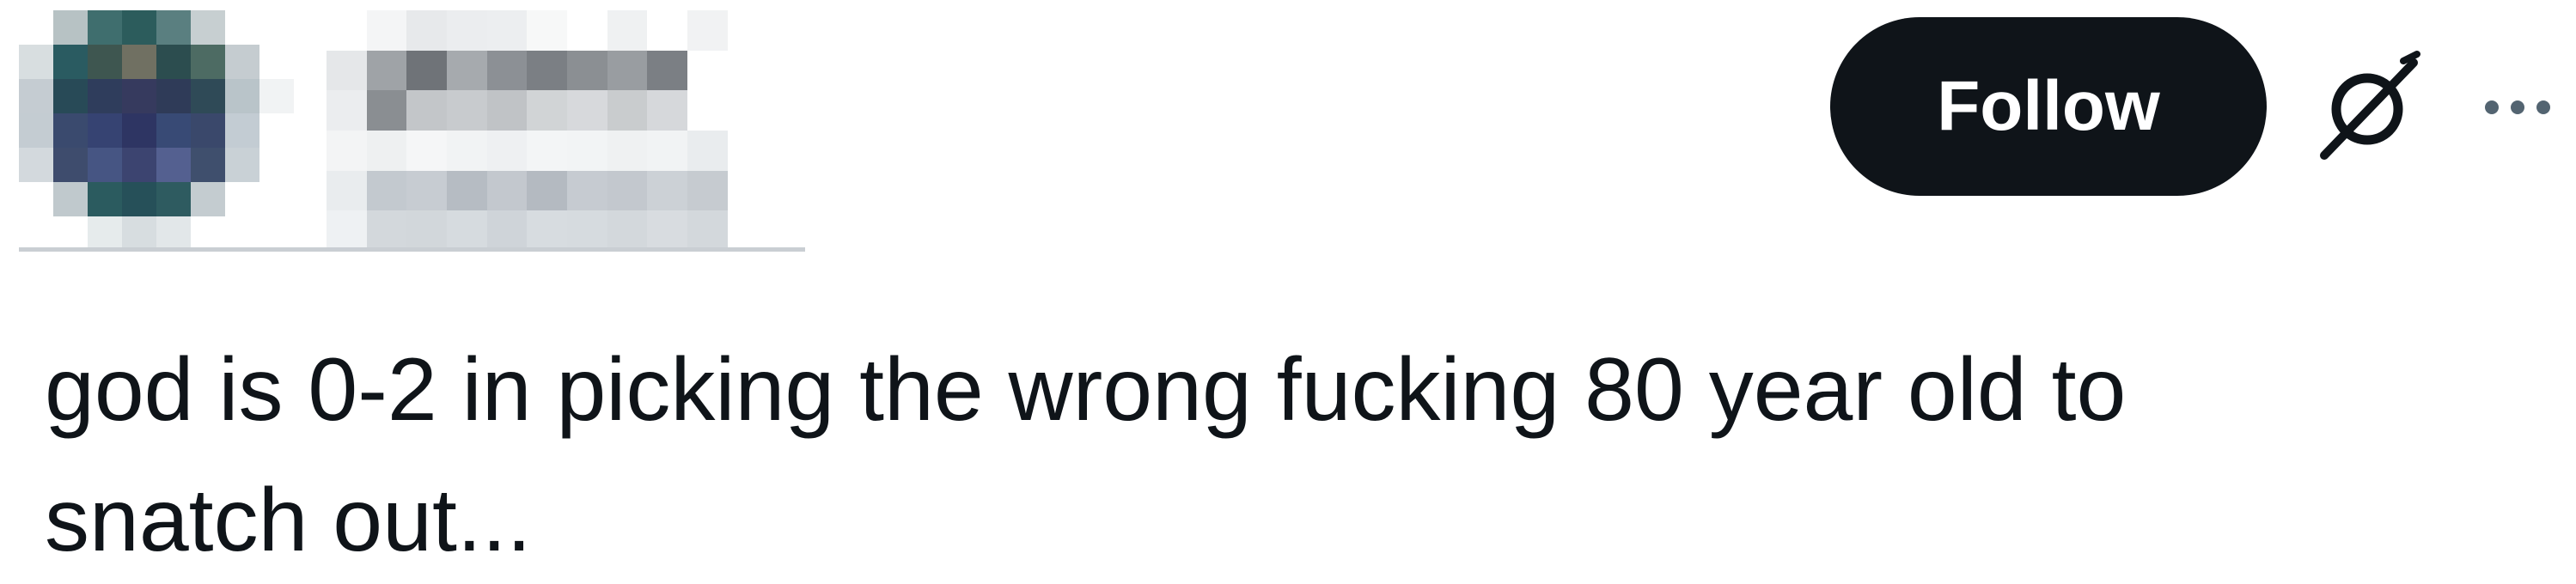  What do you see at coordinates (2048, 106) in the screenshot?
I see `follow-button: Follow` at bounding box center [2048, 106].